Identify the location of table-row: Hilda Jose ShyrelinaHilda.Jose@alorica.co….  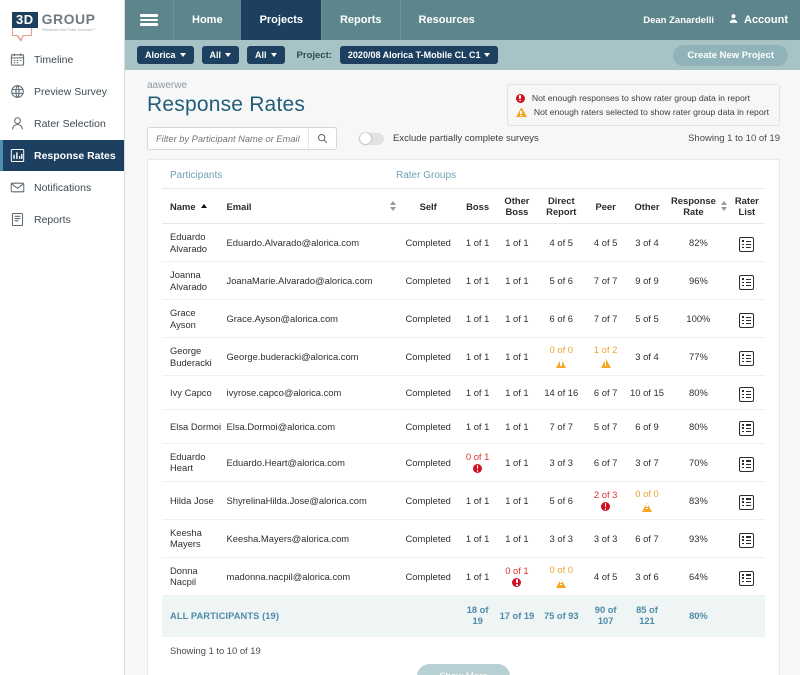
(463, 500).